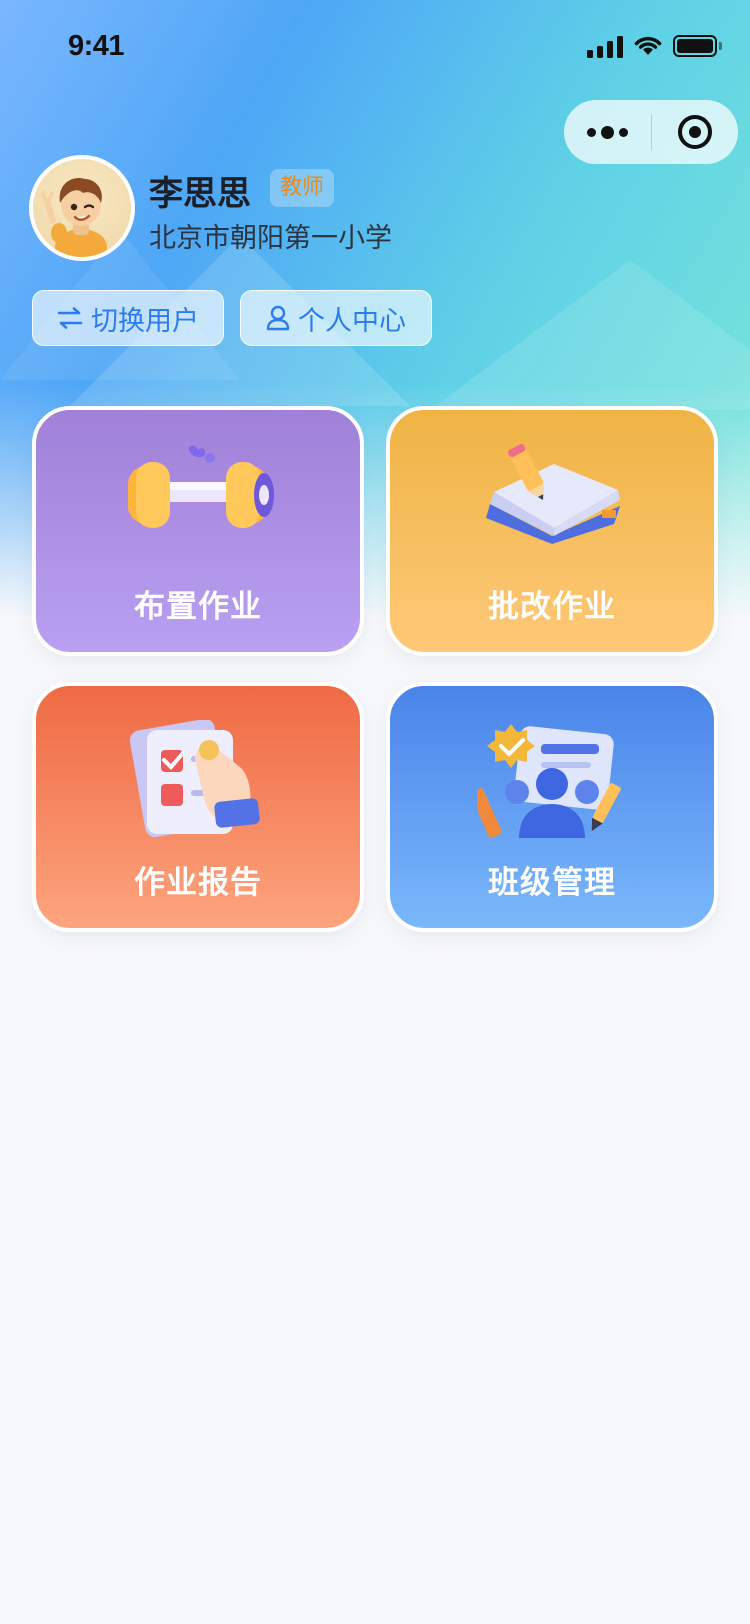 The image size is (750, 1624). What do you see at coordinates (270, 238) in the screenshot?
I see `school-name: 北京市朝阳第一小学` at bounding box center [270, 238].